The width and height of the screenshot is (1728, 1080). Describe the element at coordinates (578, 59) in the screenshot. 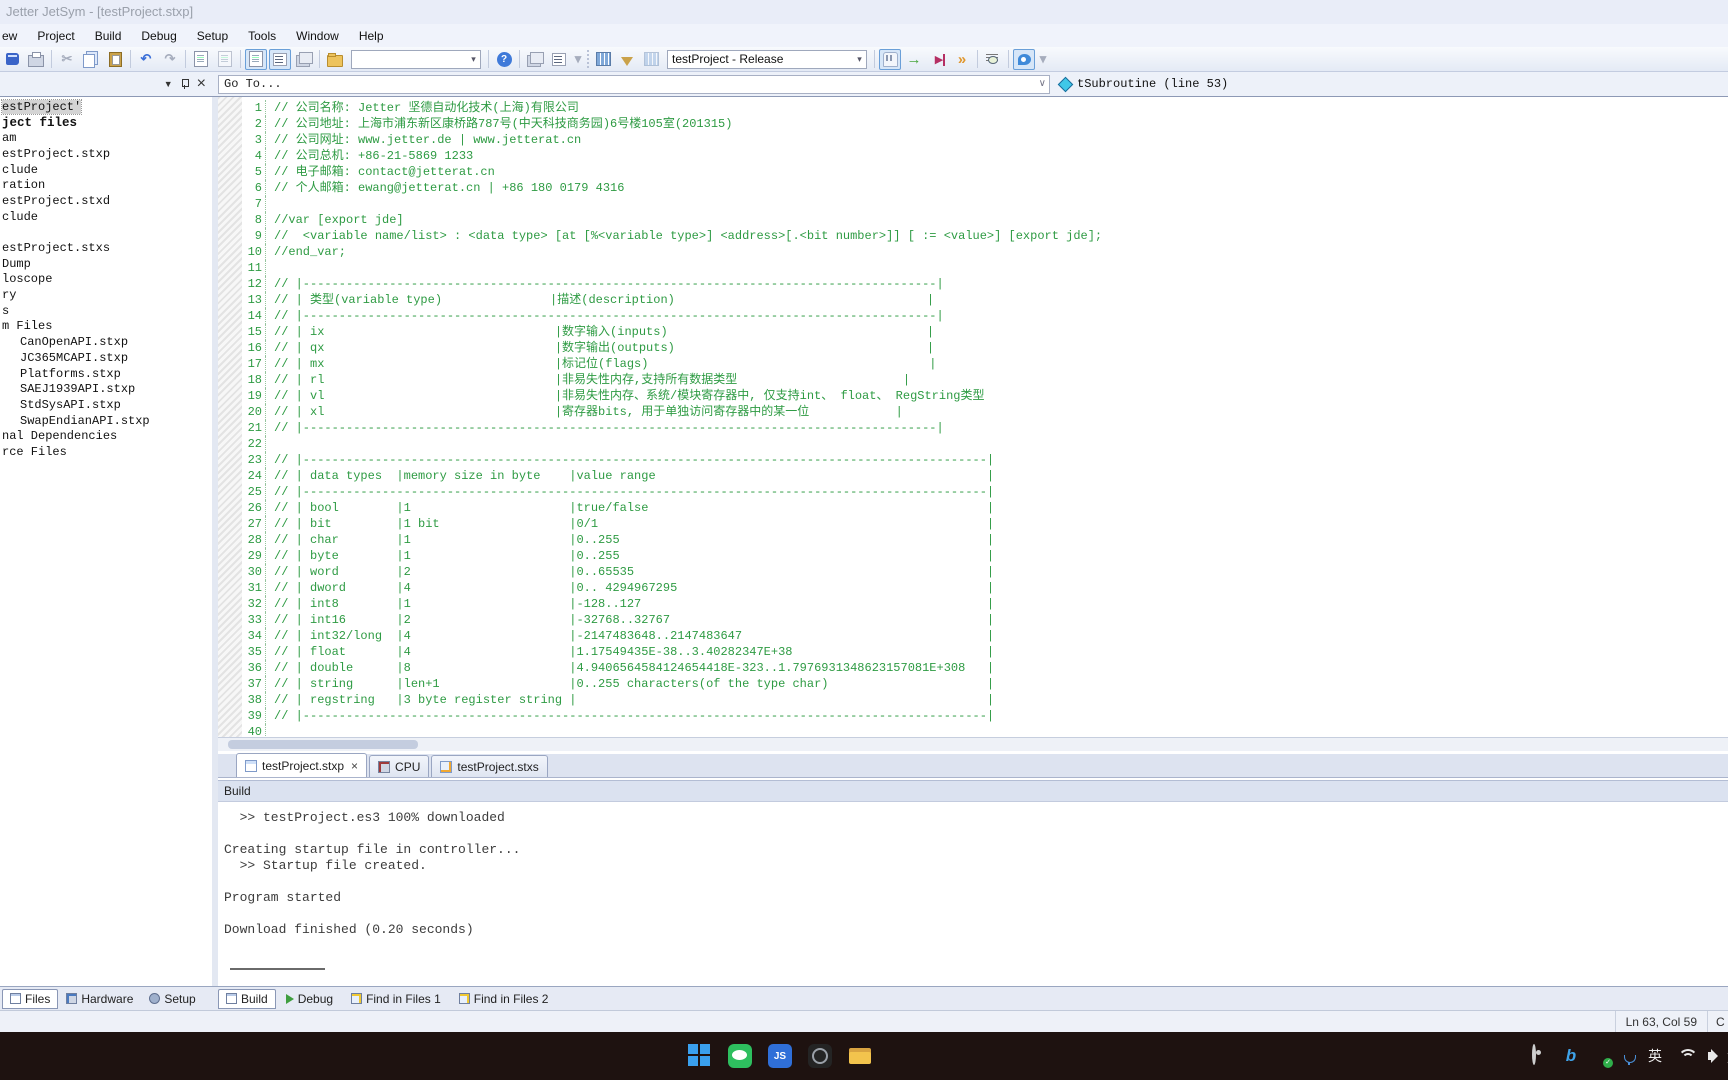

I see `toolbar-overflow-button: ▾` at that location.